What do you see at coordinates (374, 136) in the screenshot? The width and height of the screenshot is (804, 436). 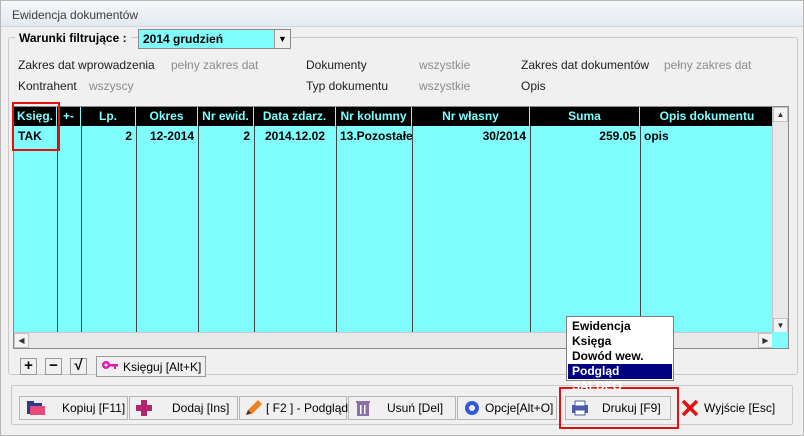 I see `cell-column-no: 13.Pozostałe w` at bounding box center [374, 136].